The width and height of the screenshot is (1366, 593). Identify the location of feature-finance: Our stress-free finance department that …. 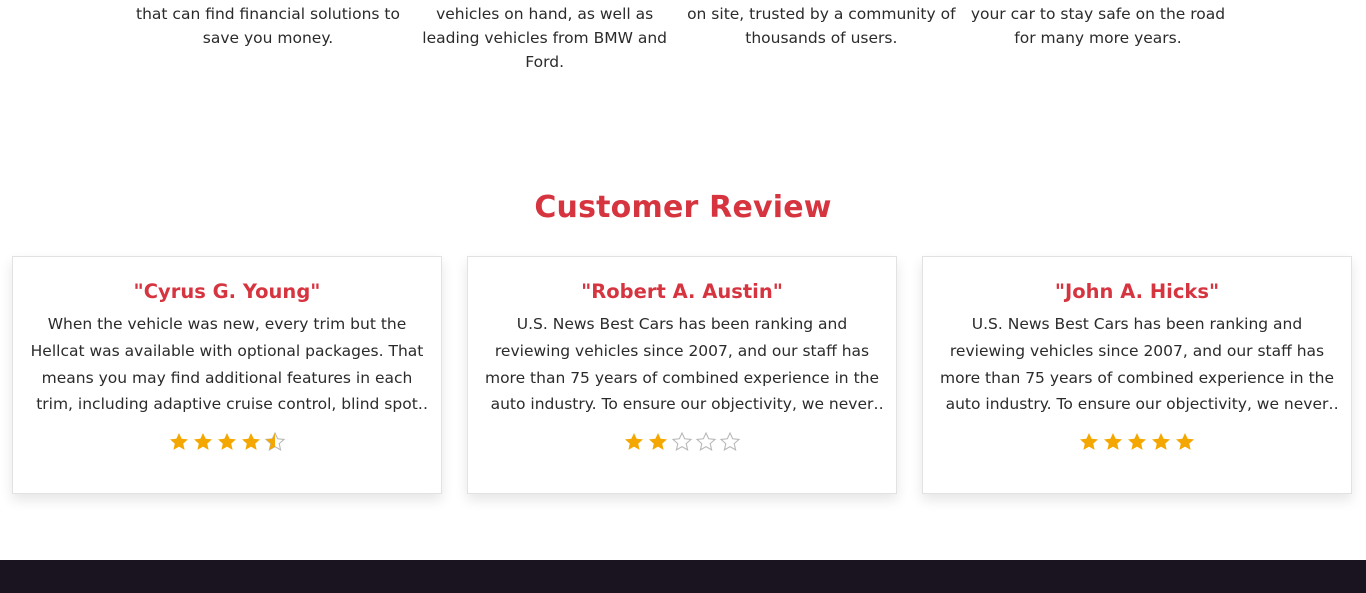
(268, 26).